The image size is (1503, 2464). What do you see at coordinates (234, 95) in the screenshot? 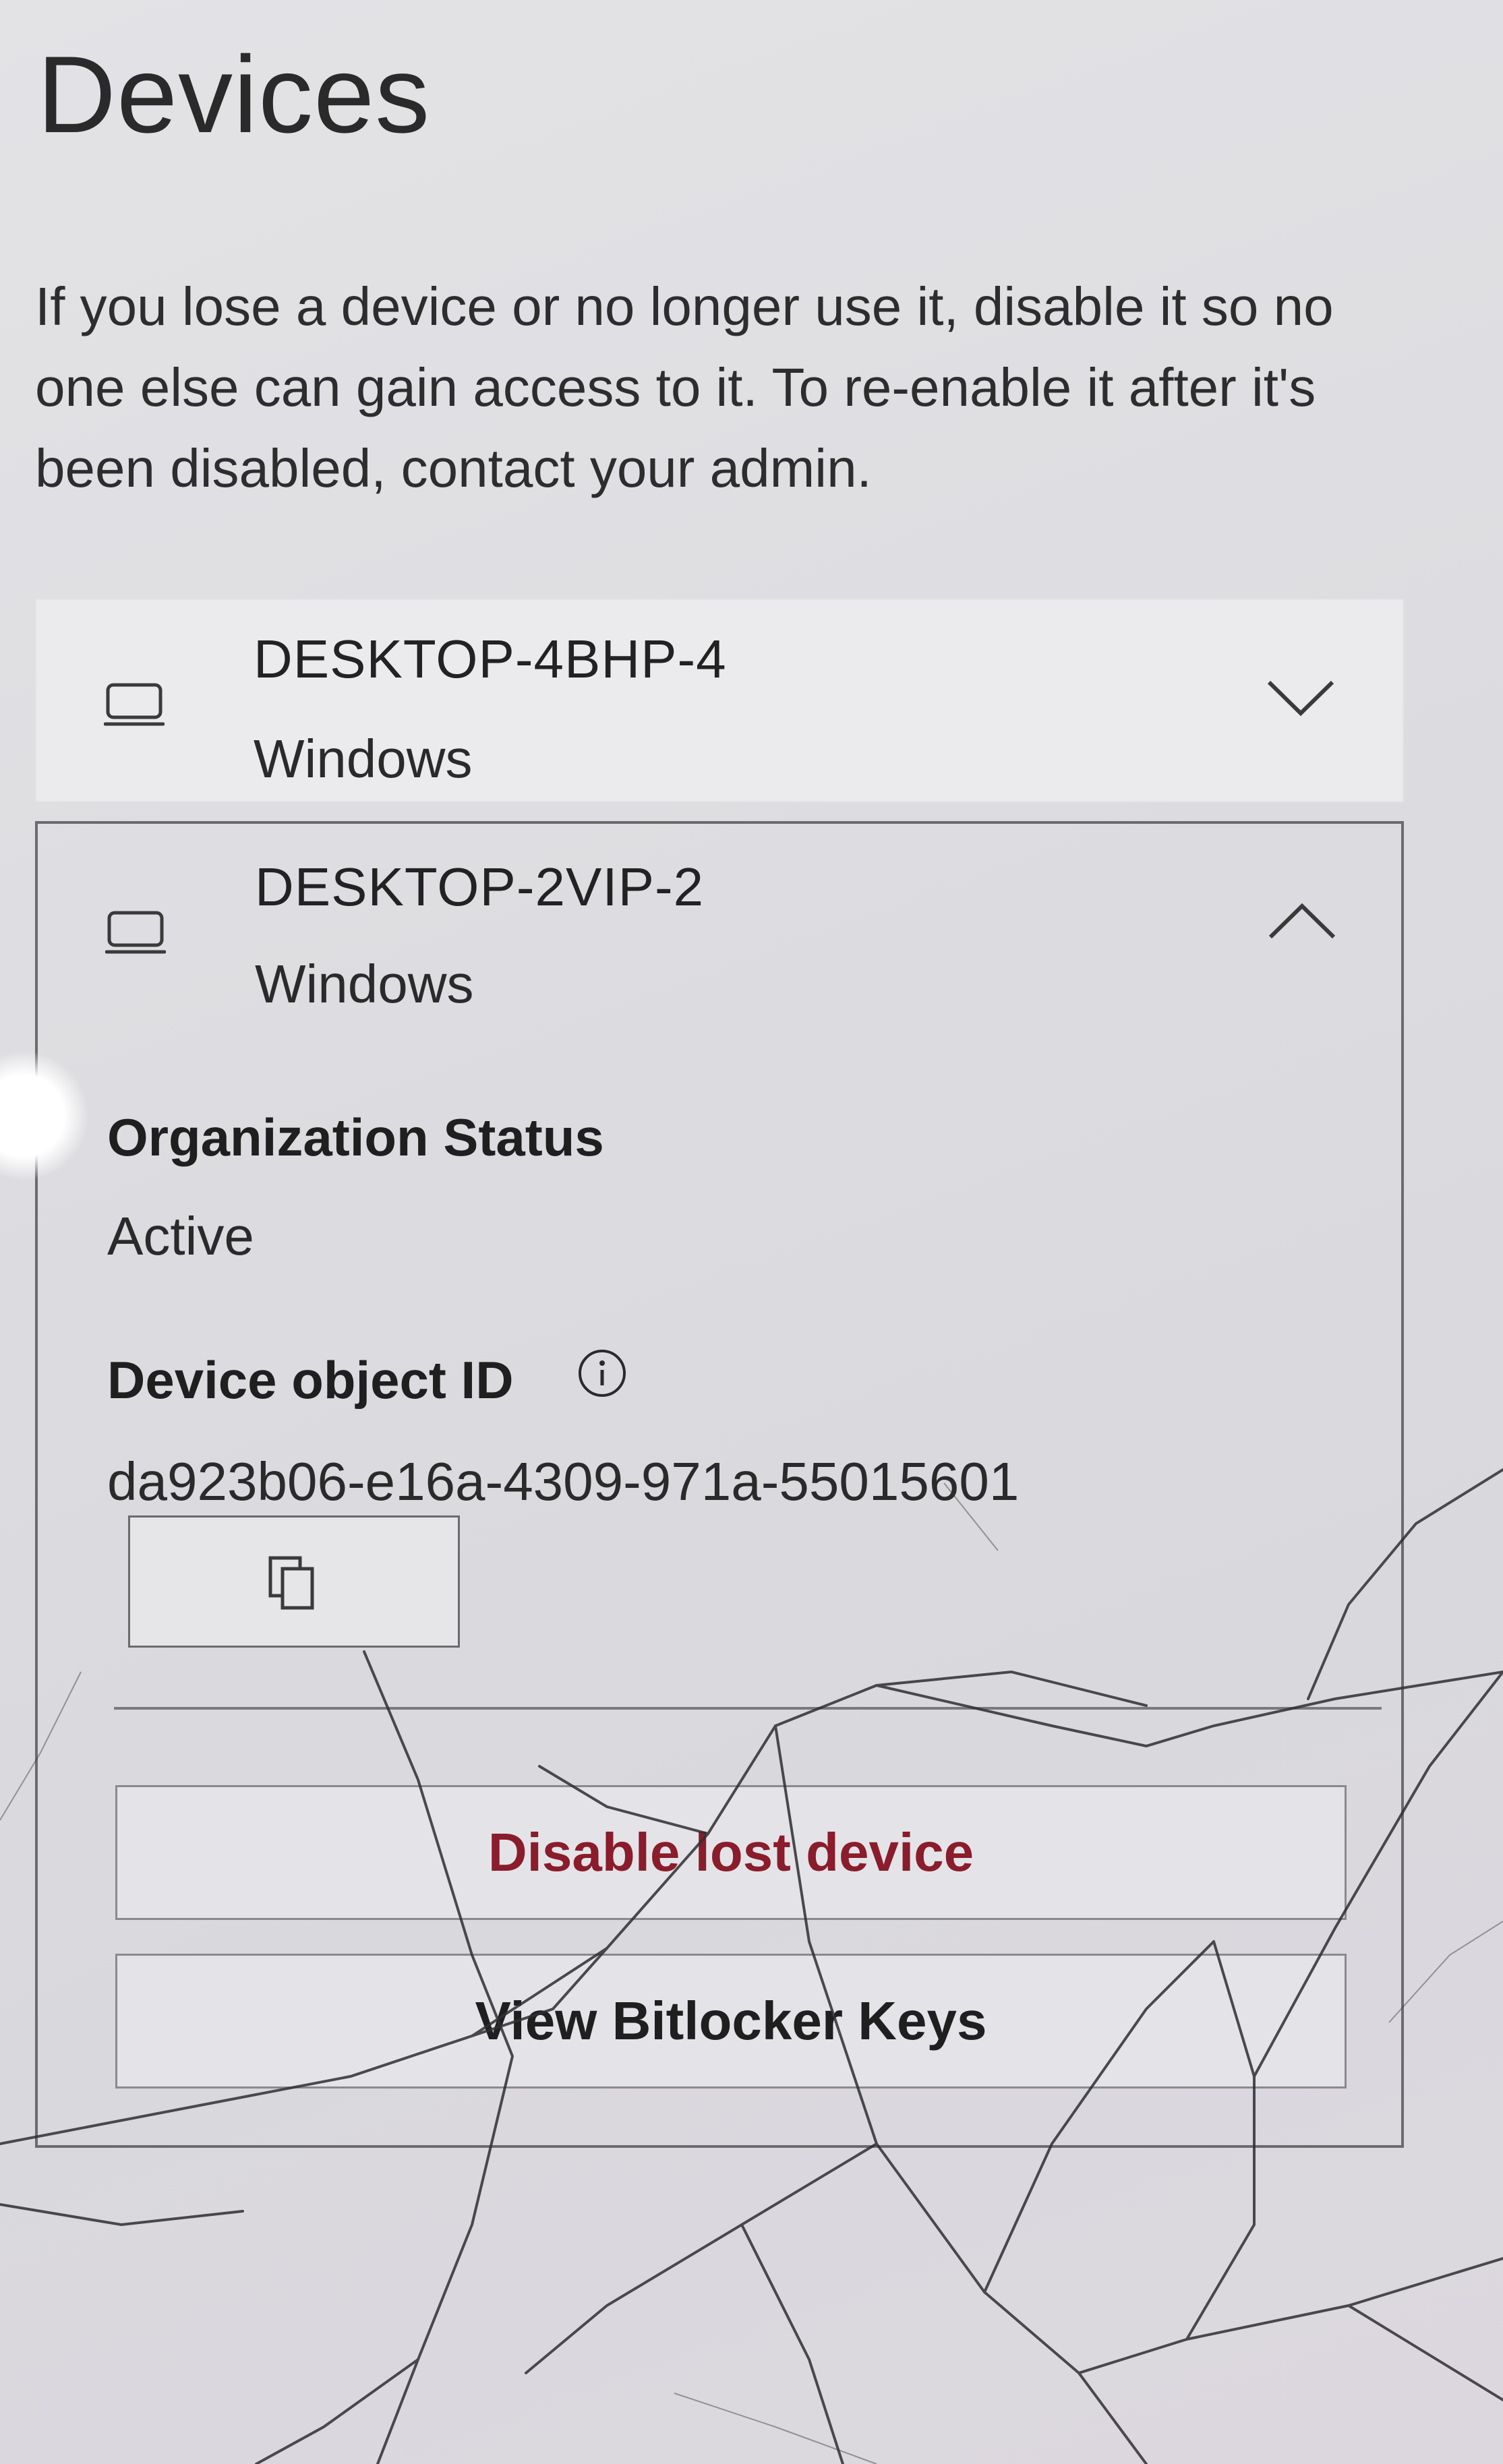
I see `page-title: Devices` at bounding box center [234, 95].